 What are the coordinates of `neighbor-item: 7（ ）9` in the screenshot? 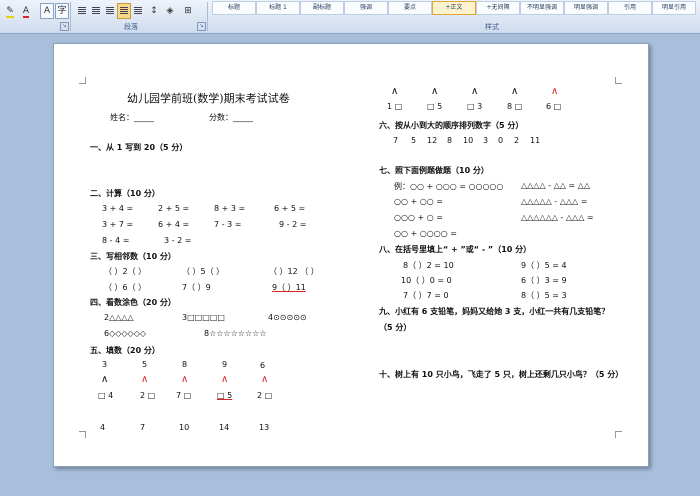 It's located at (196, 287).